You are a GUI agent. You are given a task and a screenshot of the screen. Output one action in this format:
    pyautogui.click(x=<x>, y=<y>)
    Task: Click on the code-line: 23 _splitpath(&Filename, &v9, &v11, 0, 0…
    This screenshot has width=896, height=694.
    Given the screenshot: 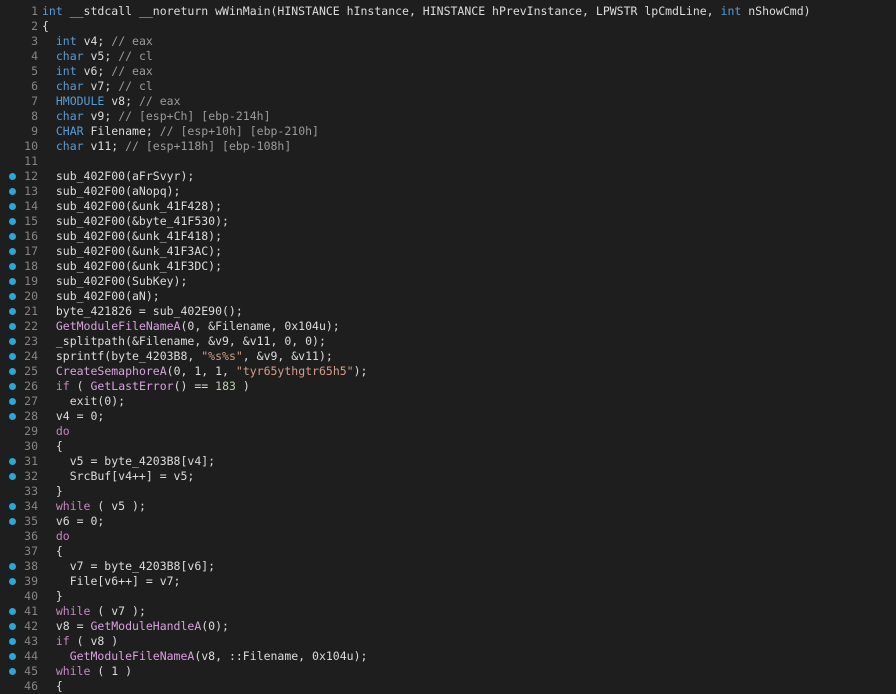 What is the action you would take?
    pyautogui.click(x=448, y=341)
    